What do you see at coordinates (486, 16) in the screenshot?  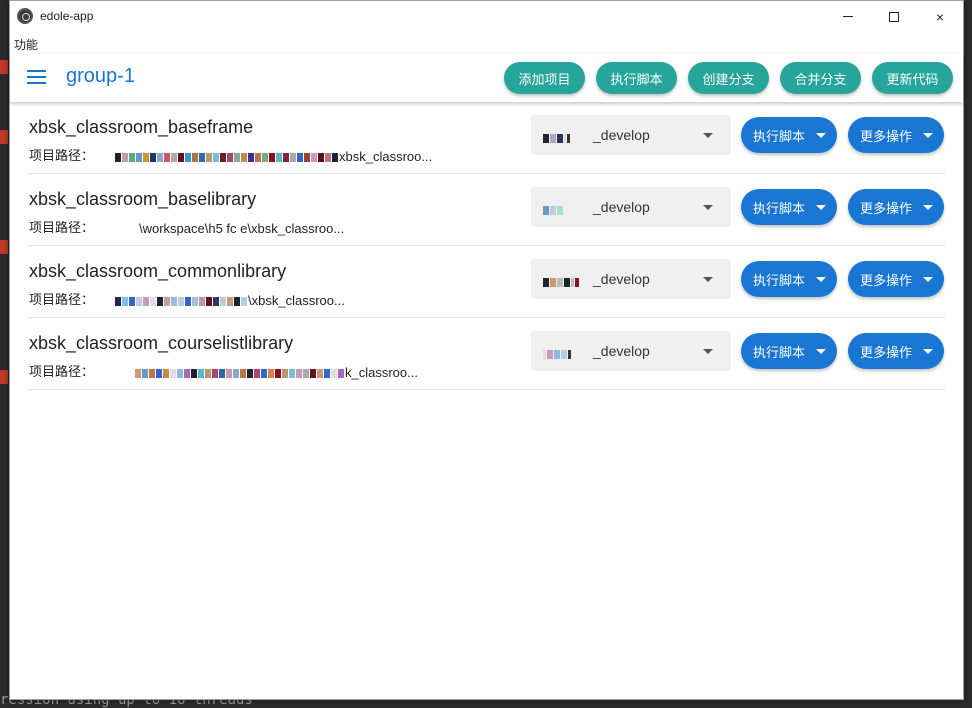 I see `title-bar: edole-app ×` at bounding box center [486, 16].